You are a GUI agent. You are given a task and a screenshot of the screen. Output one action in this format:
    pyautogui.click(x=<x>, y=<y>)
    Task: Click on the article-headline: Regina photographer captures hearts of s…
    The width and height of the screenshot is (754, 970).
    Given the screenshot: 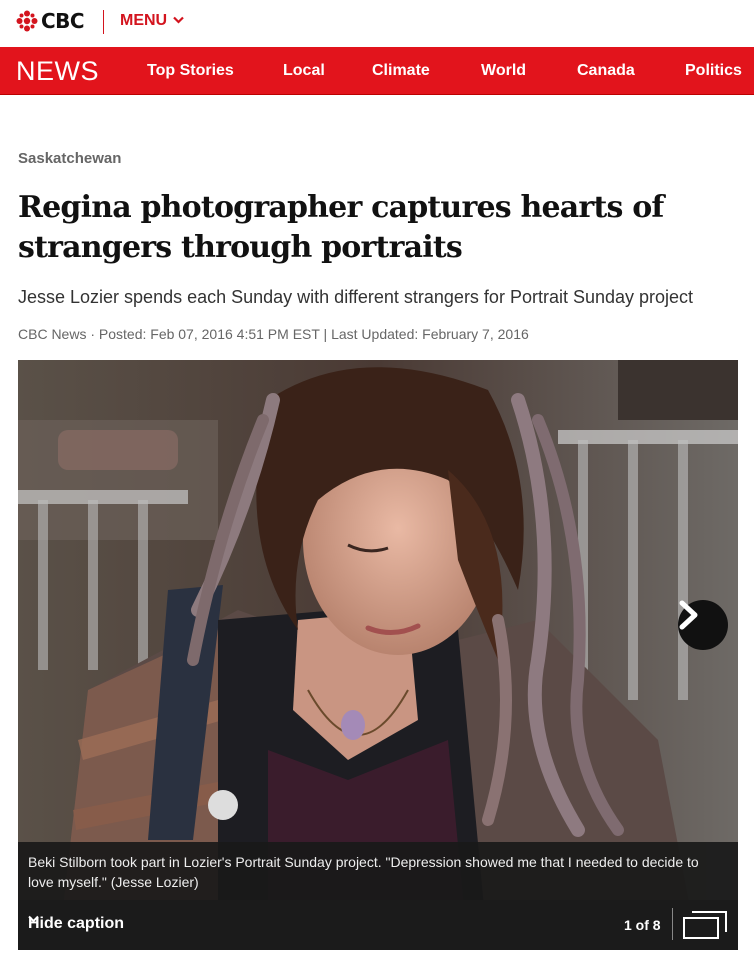 What is the action you would take?
    pyautogui.click(x=341, y=227)
    